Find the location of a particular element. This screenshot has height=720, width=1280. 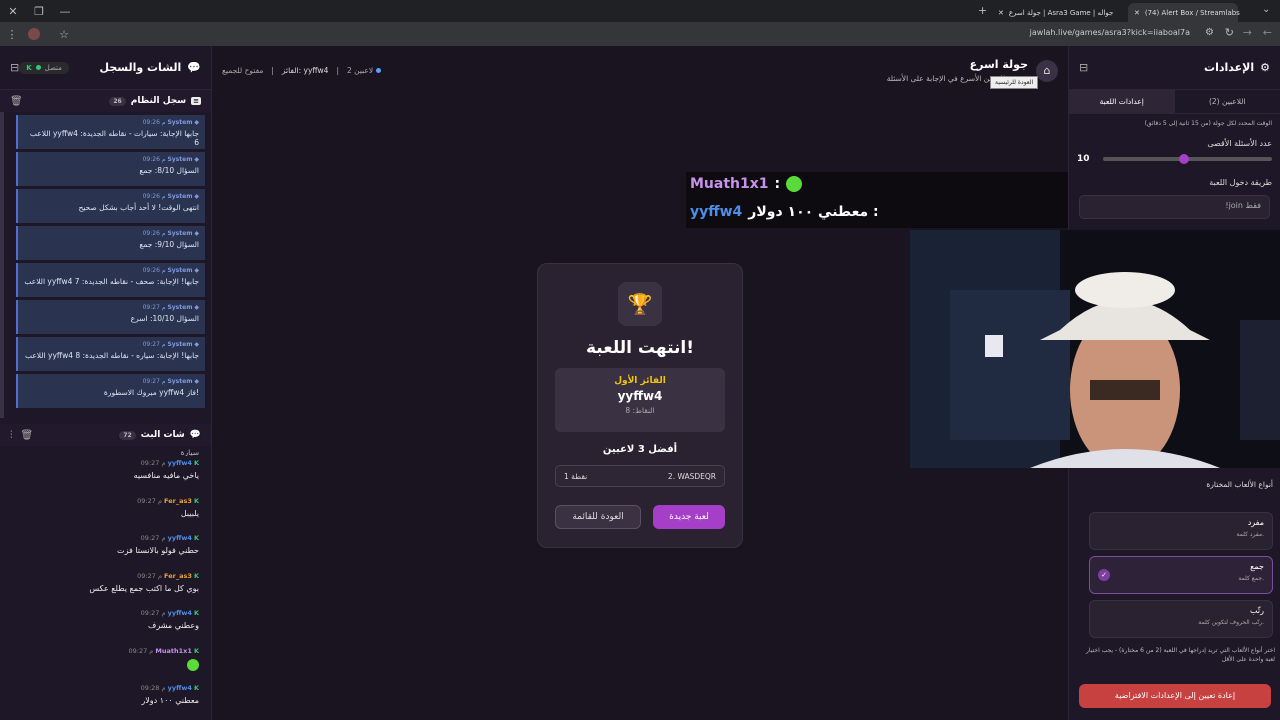

game-type-option: مفرد مفرد كلمة. is located at coordinates (1181, 531).